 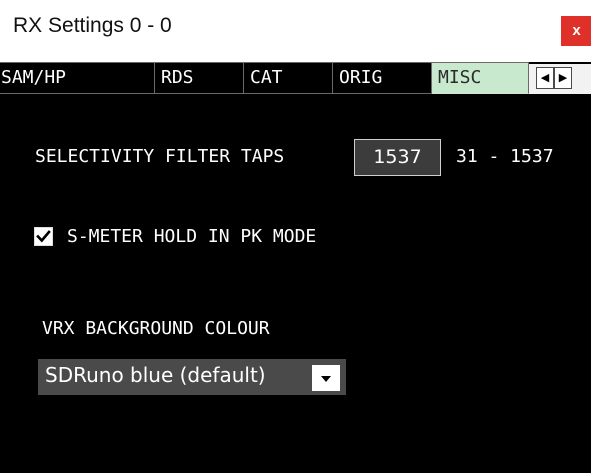 I want to click on tab-rds: RDS, so click(x=199, y=78).